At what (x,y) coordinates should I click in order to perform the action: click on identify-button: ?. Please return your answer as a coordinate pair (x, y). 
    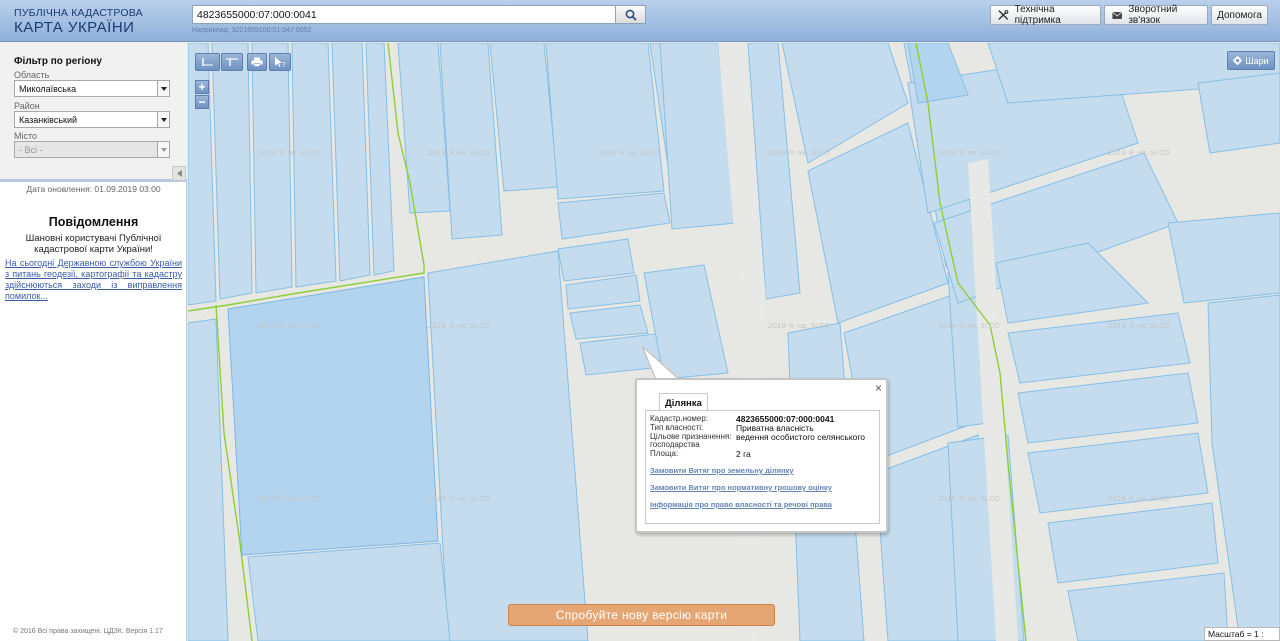
    Looking at the image, I should click on (280, 62).